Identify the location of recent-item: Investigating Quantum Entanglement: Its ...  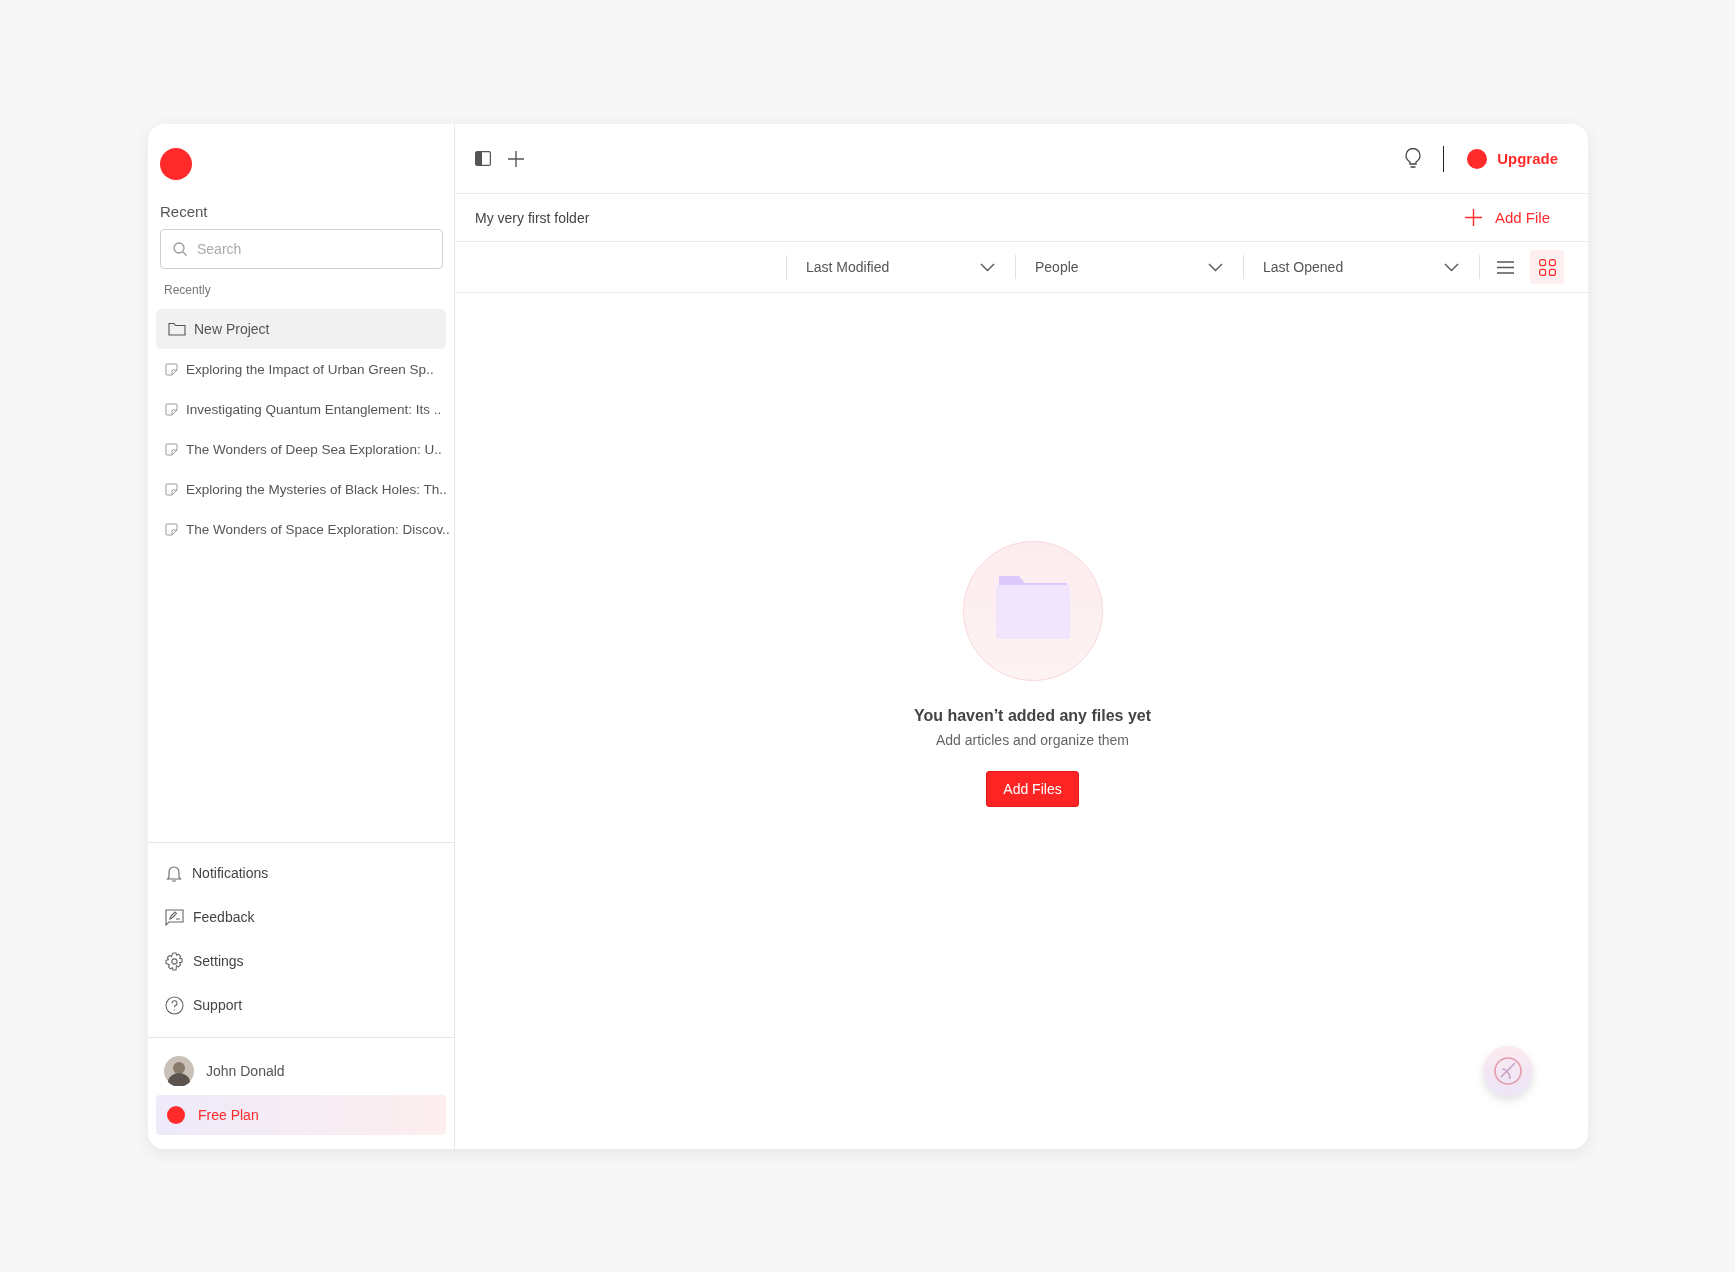
(301, 409).